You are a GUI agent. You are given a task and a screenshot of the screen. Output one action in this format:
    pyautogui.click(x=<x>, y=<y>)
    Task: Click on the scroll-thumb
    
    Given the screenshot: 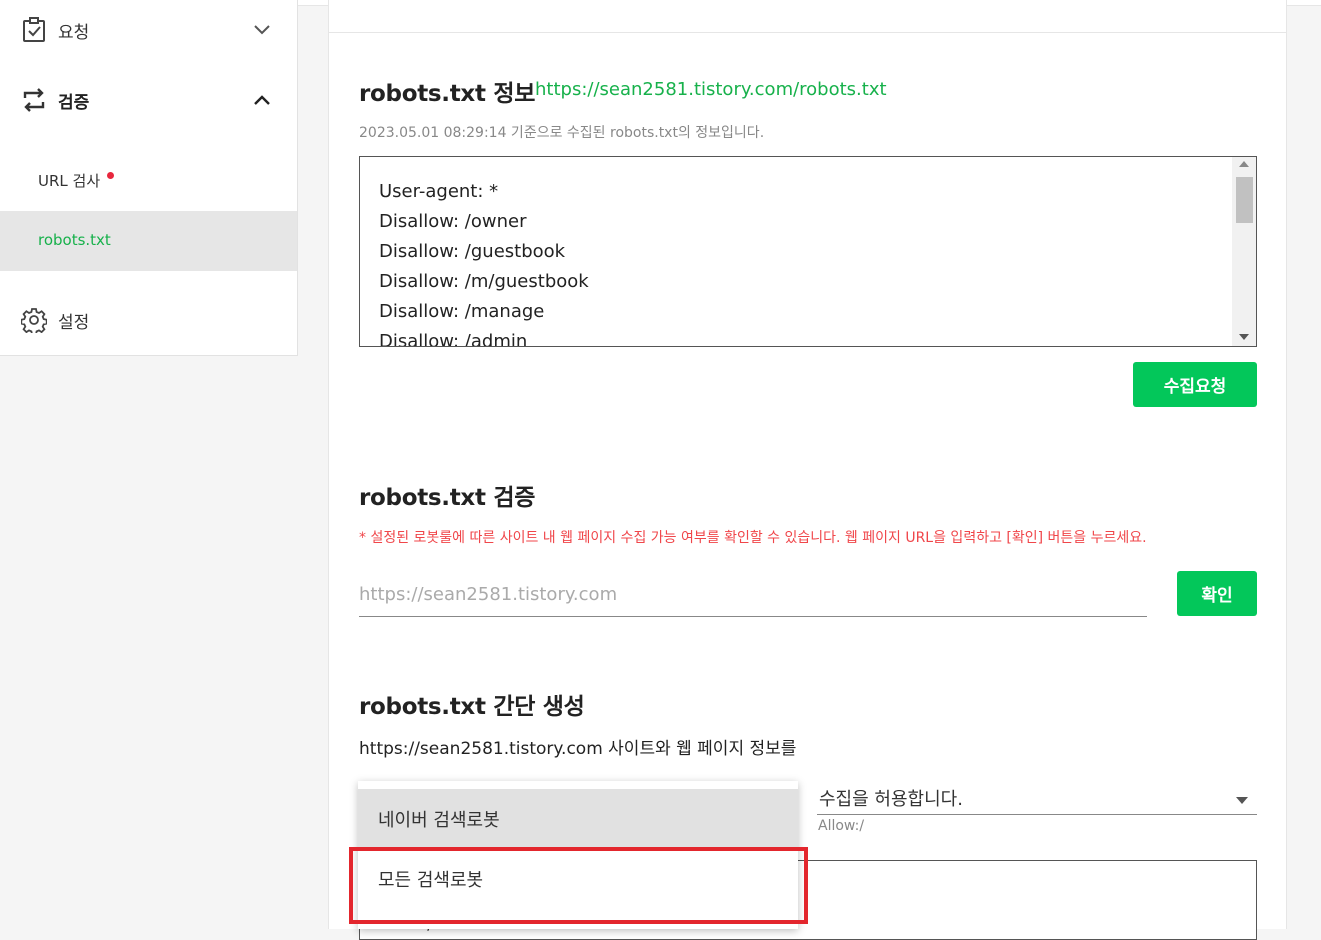 What is the action you would take?
    pyautogui.click(x=1244, y=200)
    